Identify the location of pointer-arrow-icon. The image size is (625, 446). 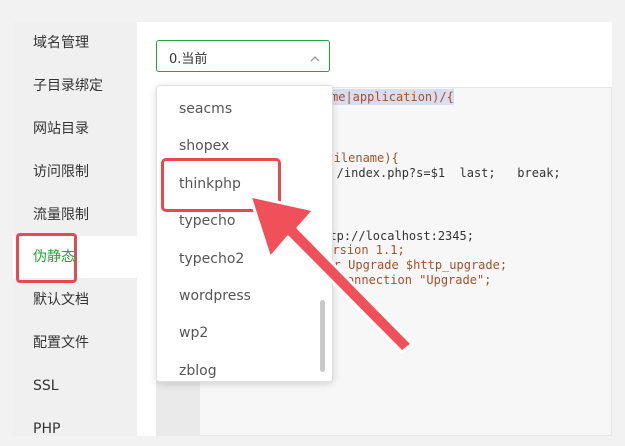
(331, 274).